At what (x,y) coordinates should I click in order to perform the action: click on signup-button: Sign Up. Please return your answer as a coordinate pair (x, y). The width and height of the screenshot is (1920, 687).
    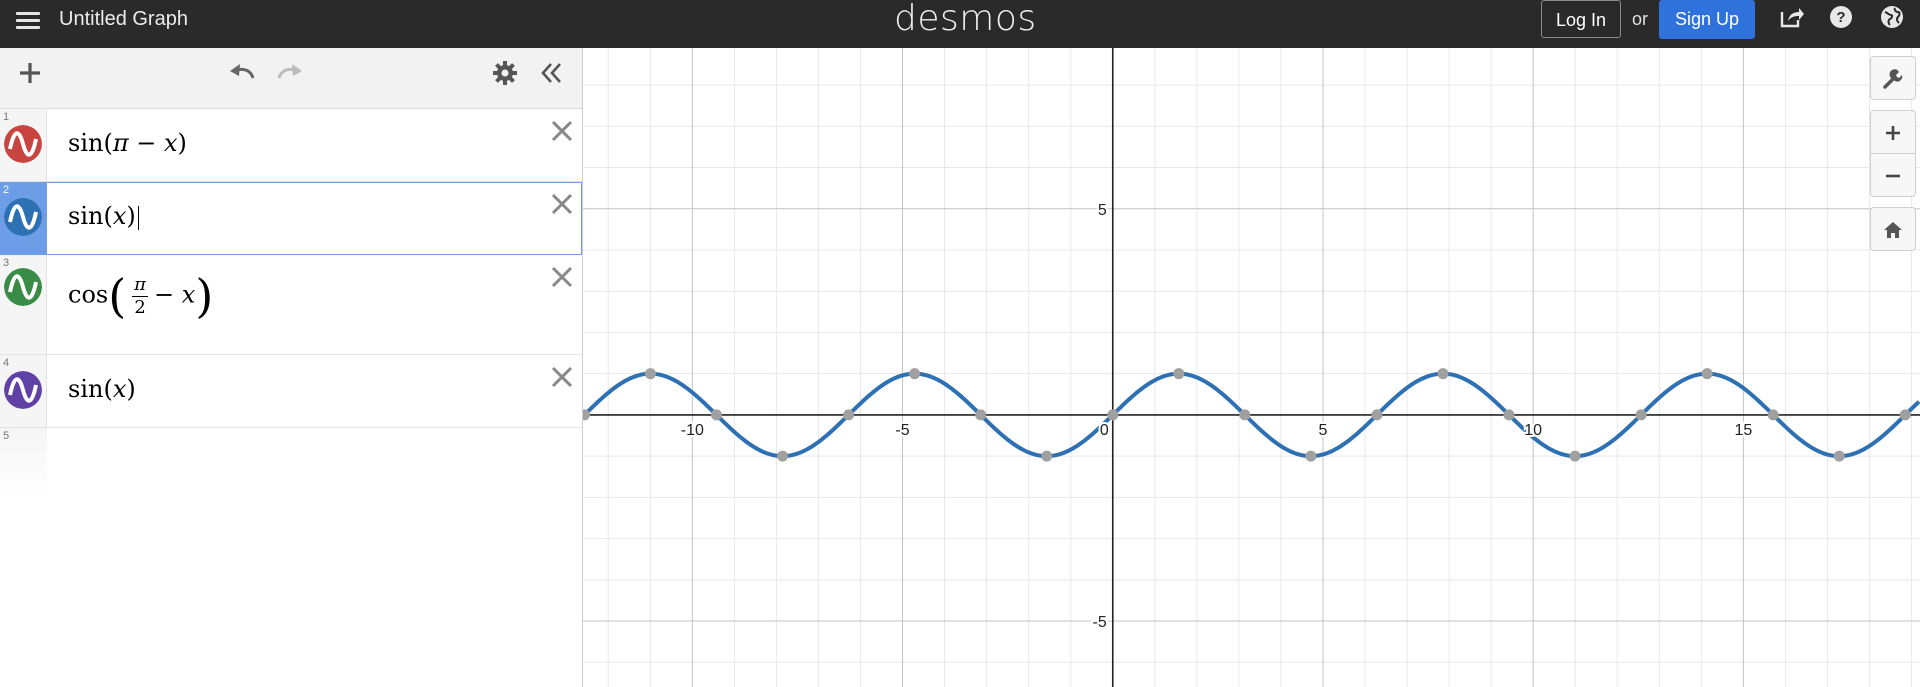
    Looking at the image, I should click on (1707, 19).